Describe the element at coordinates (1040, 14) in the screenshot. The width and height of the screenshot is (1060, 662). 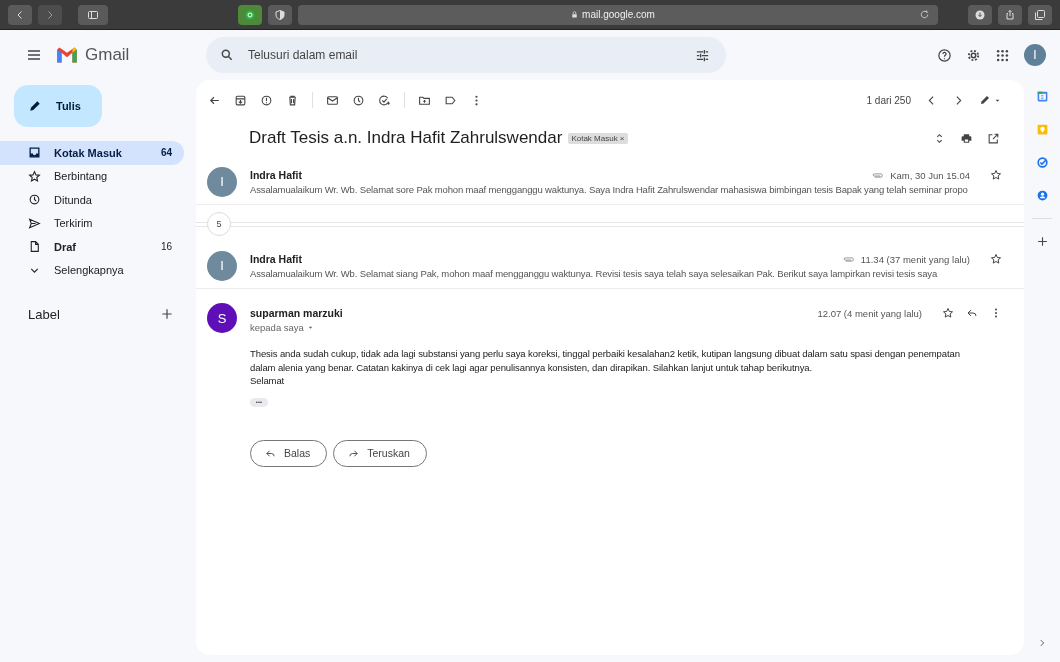
I see `tabs-icon` at that location.